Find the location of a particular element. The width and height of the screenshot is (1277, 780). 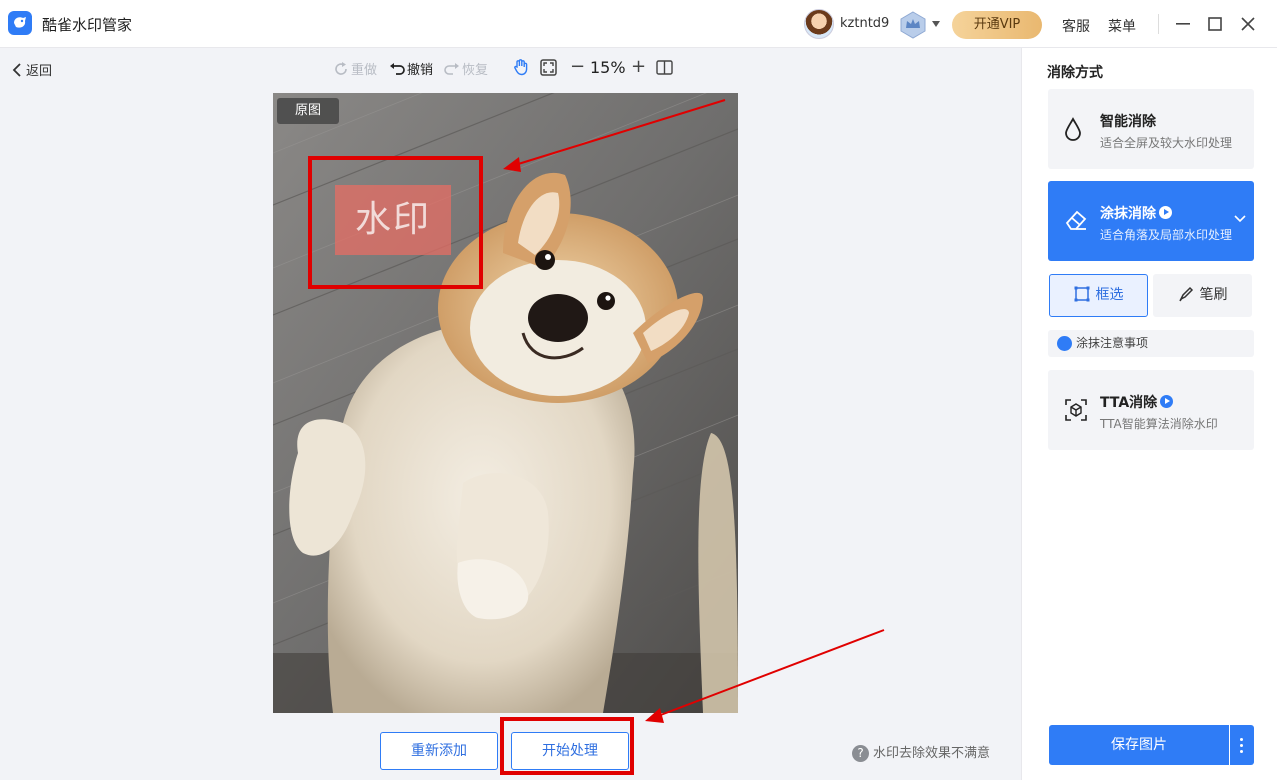

redo-icon is located at coordinates (341, 68).